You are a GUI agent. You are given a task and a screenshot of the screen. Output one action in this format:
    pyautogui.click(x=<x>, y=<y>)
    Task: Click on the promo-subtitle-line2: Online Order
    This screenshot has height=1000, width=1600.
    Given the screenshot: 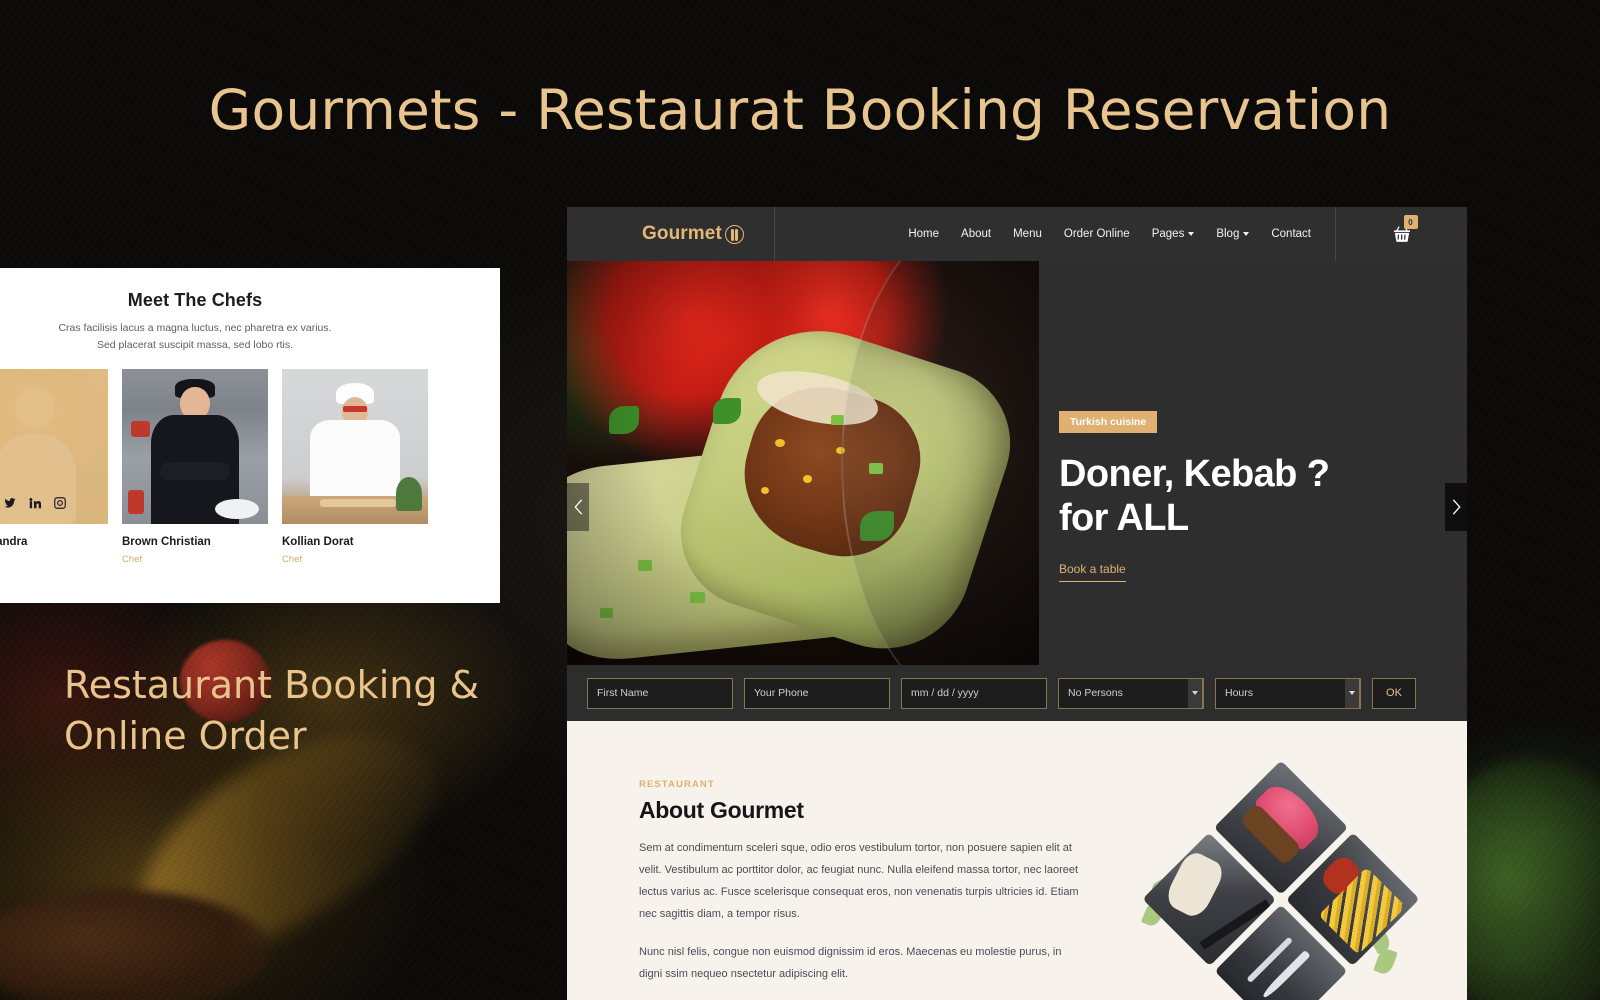 What is the action you would take?
    pyautogui.click(x=185, y=736)
    